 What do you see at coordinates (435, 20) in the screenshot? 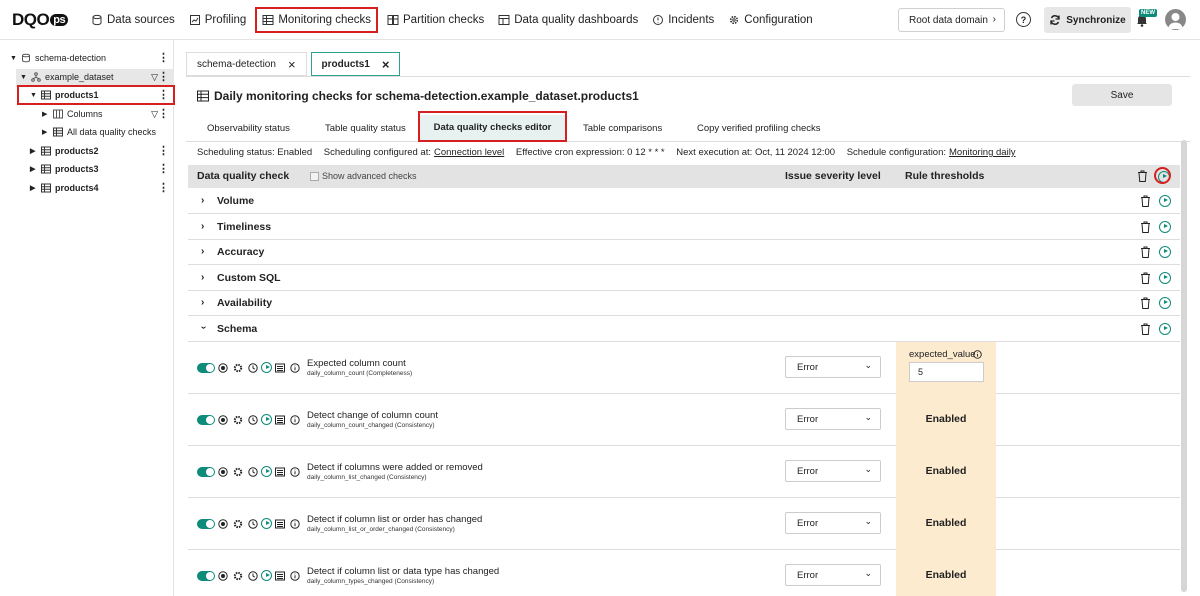
I see `nav-partition-checks: Partition checks` at bounding box center [435, 20].